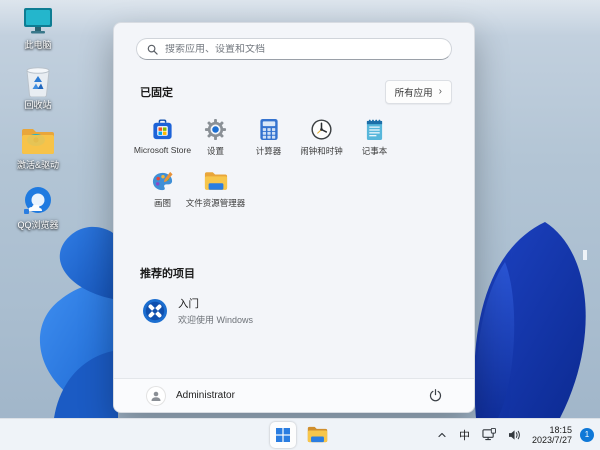  I want to click on notepad-icon, so click(375, 129).